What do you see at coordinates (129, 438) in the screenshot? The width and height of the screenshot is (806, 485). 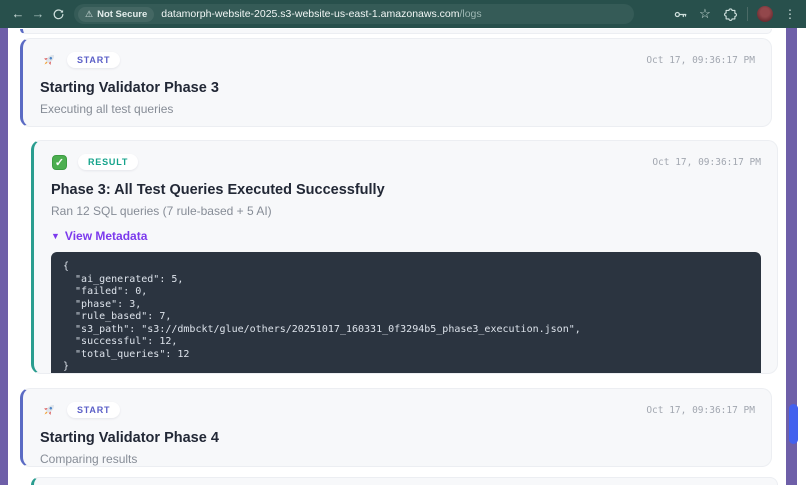 I see `log-title: Starting Validator Phase 4` at bounding box center [129, 438].